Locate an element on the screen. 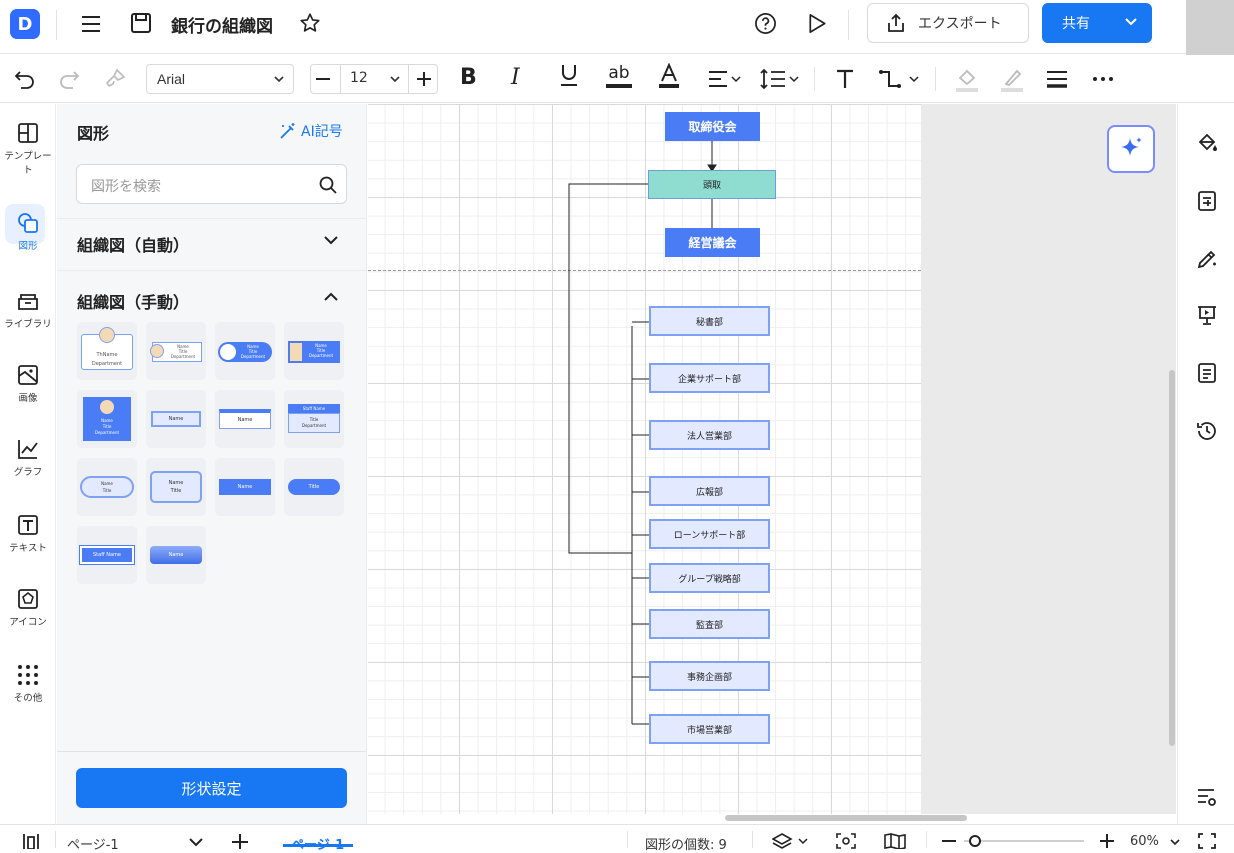 The width and height of the screenshot is (1234, 853). page-selector-value: ページ-1 is located at coordinates (93, 845).